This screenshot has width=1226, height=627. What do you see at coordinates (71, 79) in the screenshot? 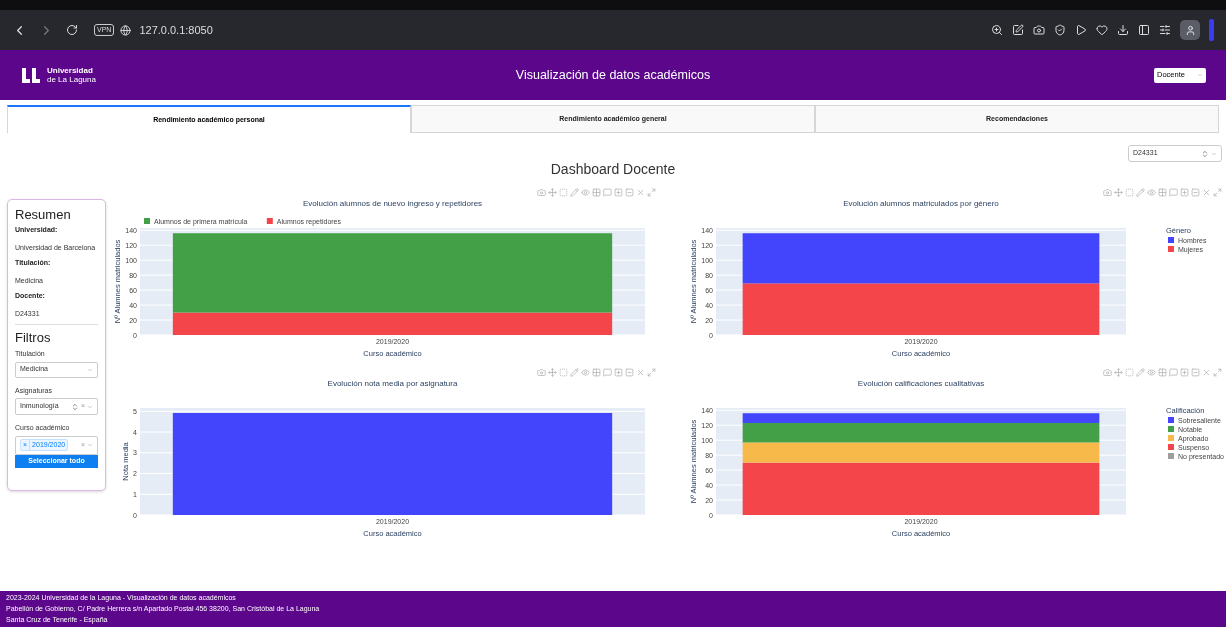
I see `logo-text: de La Laguna` at bounding box center [71, 79].